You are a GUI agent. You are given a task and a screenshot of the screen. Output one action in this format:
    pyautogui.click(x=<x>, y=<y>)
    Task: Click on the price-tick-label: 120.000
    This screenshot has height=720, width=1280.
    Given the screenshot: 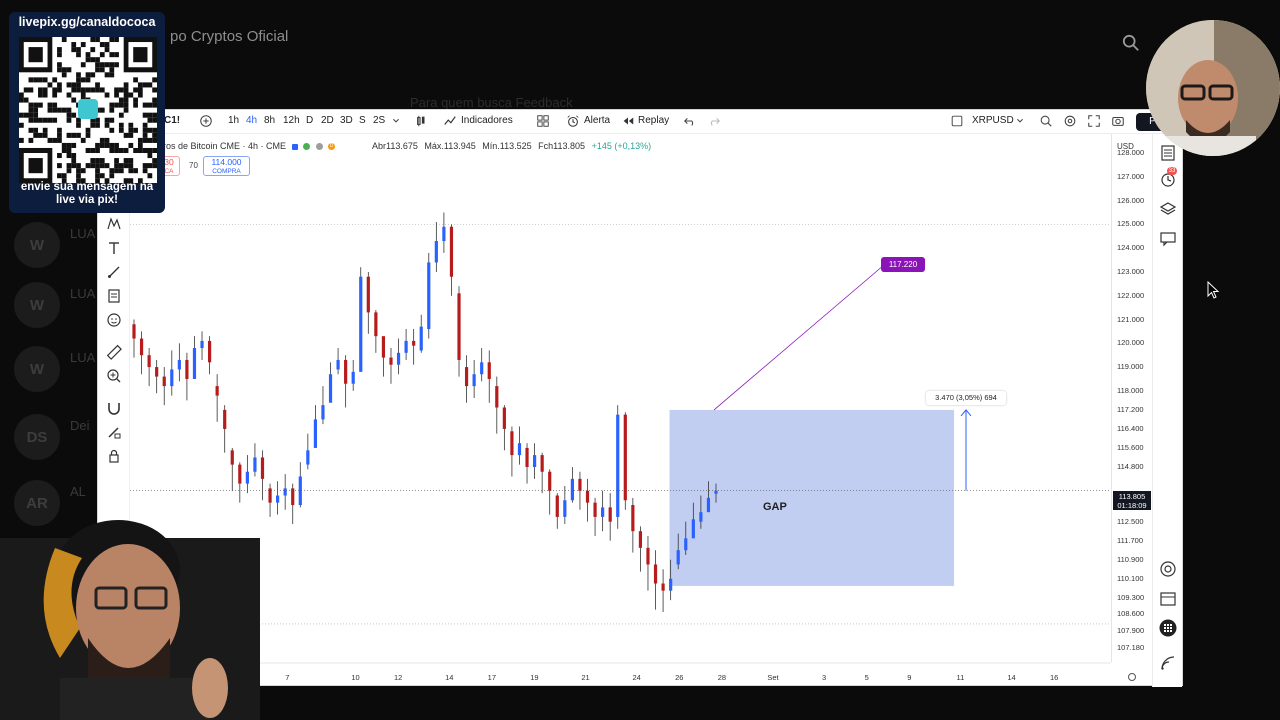 What is the action you would take?
    pyautogui.click(x=1131, y=343)
    